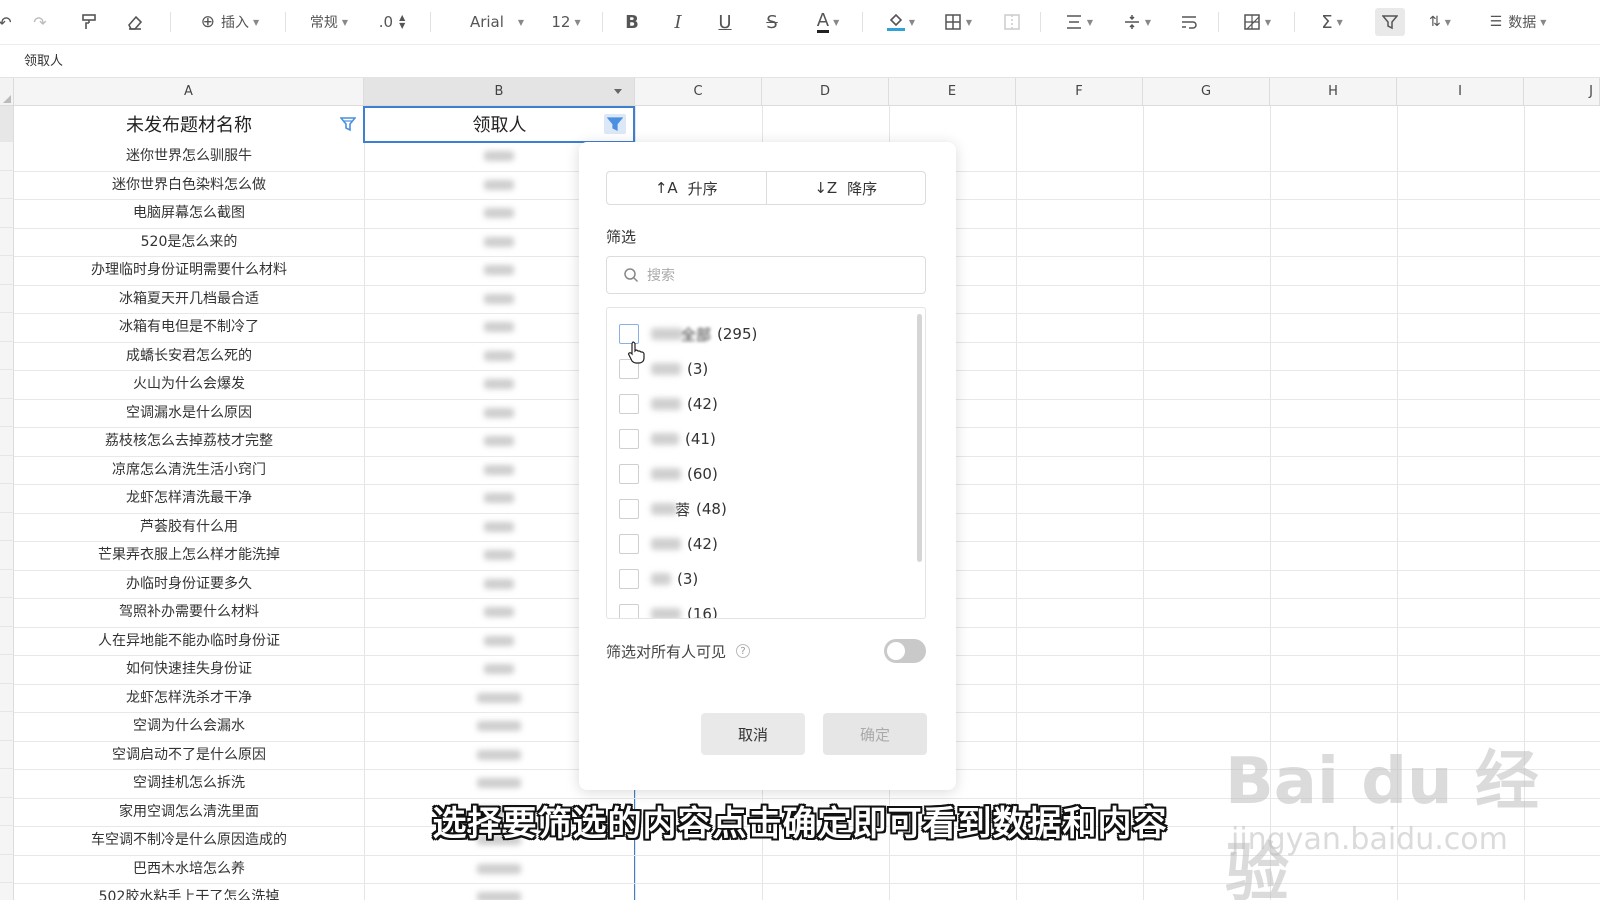 Image resolution: width=1600 pixels, height=900 pixels. What do you see at coordinates (1460, 92) in the screenshot?
I see `column-header-i: I` at bounding box center [1460, 92].